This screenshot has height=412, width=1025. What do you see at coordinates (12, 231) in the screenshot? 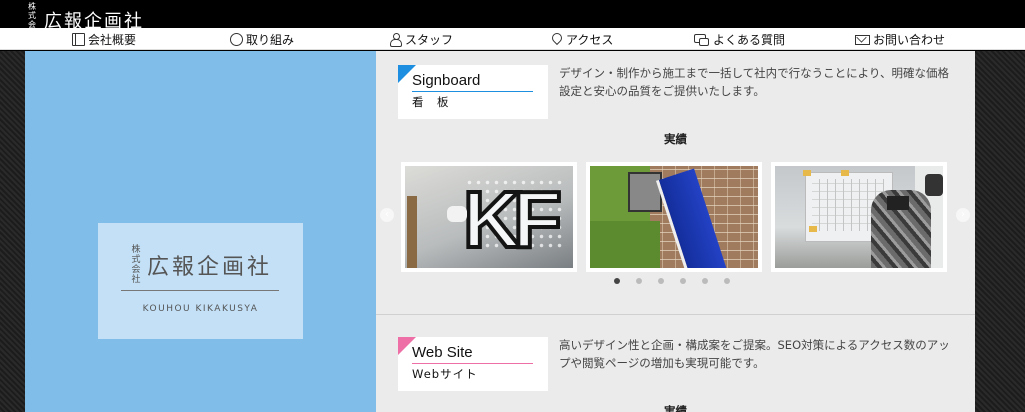
I see `left-pattern-background` at bounding box center [12, 231].